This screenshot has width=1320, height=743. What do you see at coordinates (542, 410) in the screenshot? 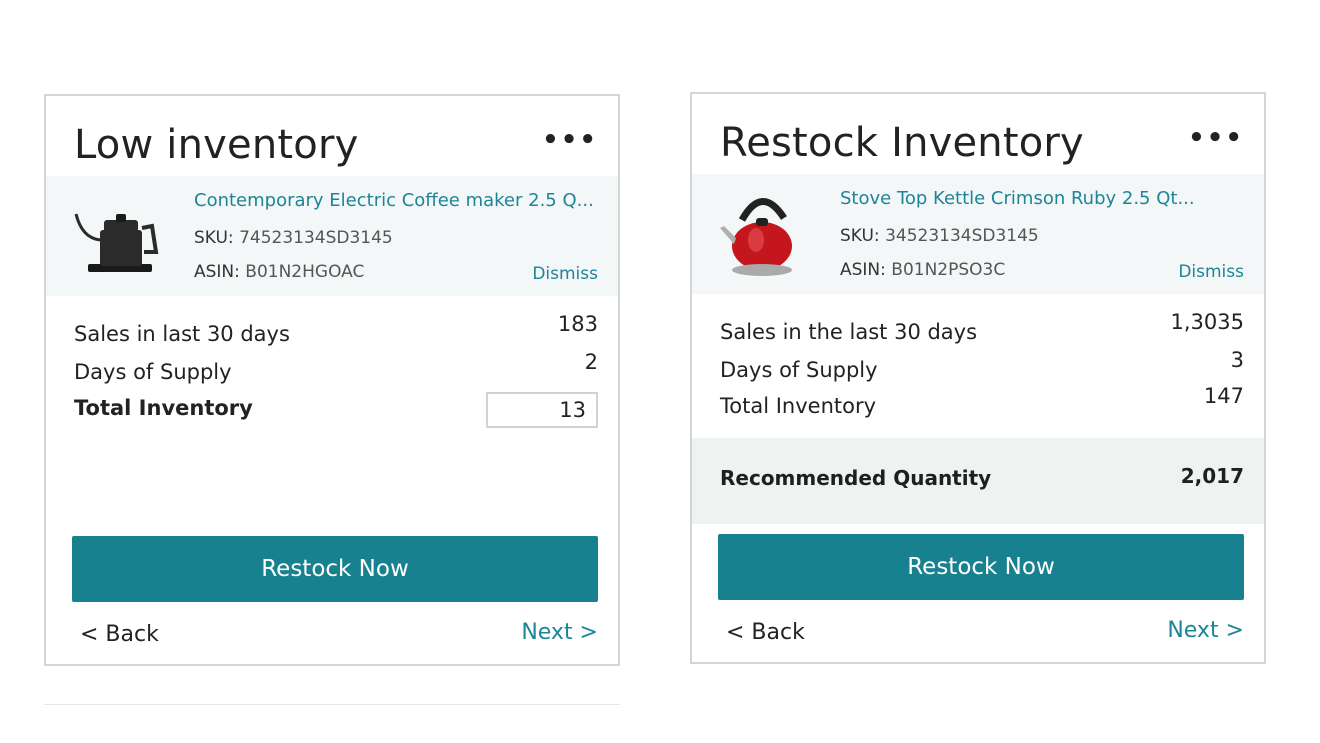
I see `total-inventory-input: 13` at bounding box center [542, 410].